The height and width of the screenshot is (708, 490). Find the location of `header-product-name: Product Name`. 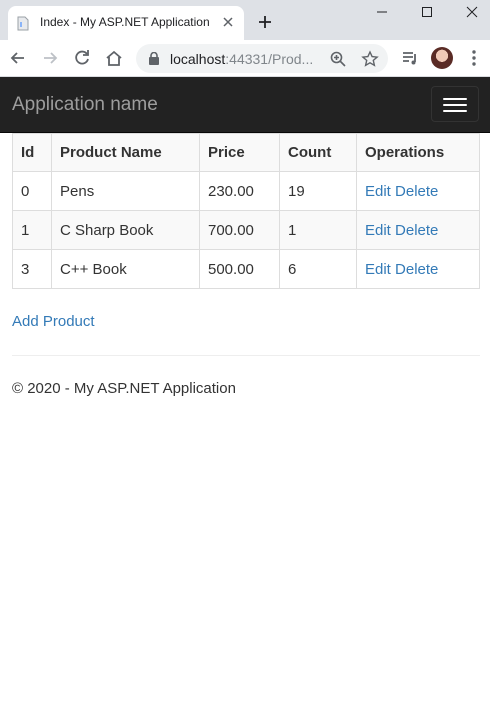

header-product-name: Product Name is located at coordinates (125, 152).